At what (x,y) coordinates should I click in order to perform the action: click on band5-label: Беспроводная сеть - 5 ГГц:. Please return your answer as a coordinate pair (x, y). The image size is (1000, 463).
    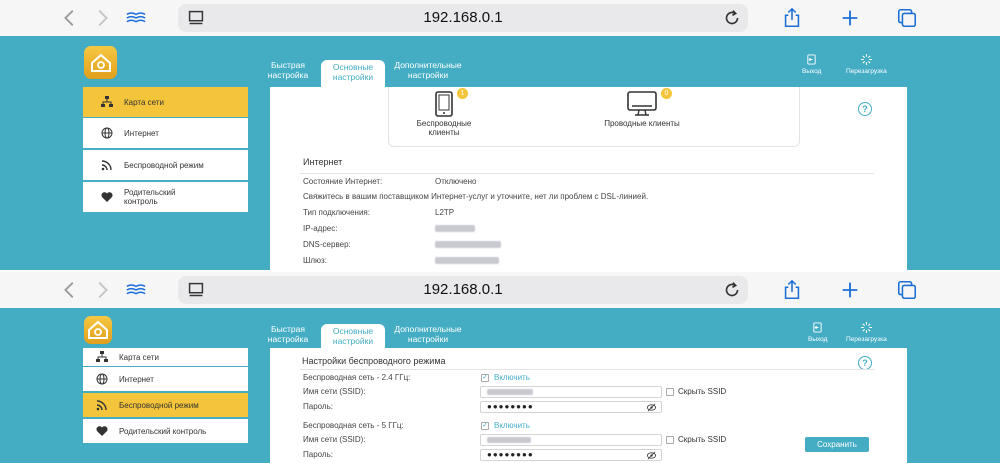
    Looking at the image, I should click on (353, 425).